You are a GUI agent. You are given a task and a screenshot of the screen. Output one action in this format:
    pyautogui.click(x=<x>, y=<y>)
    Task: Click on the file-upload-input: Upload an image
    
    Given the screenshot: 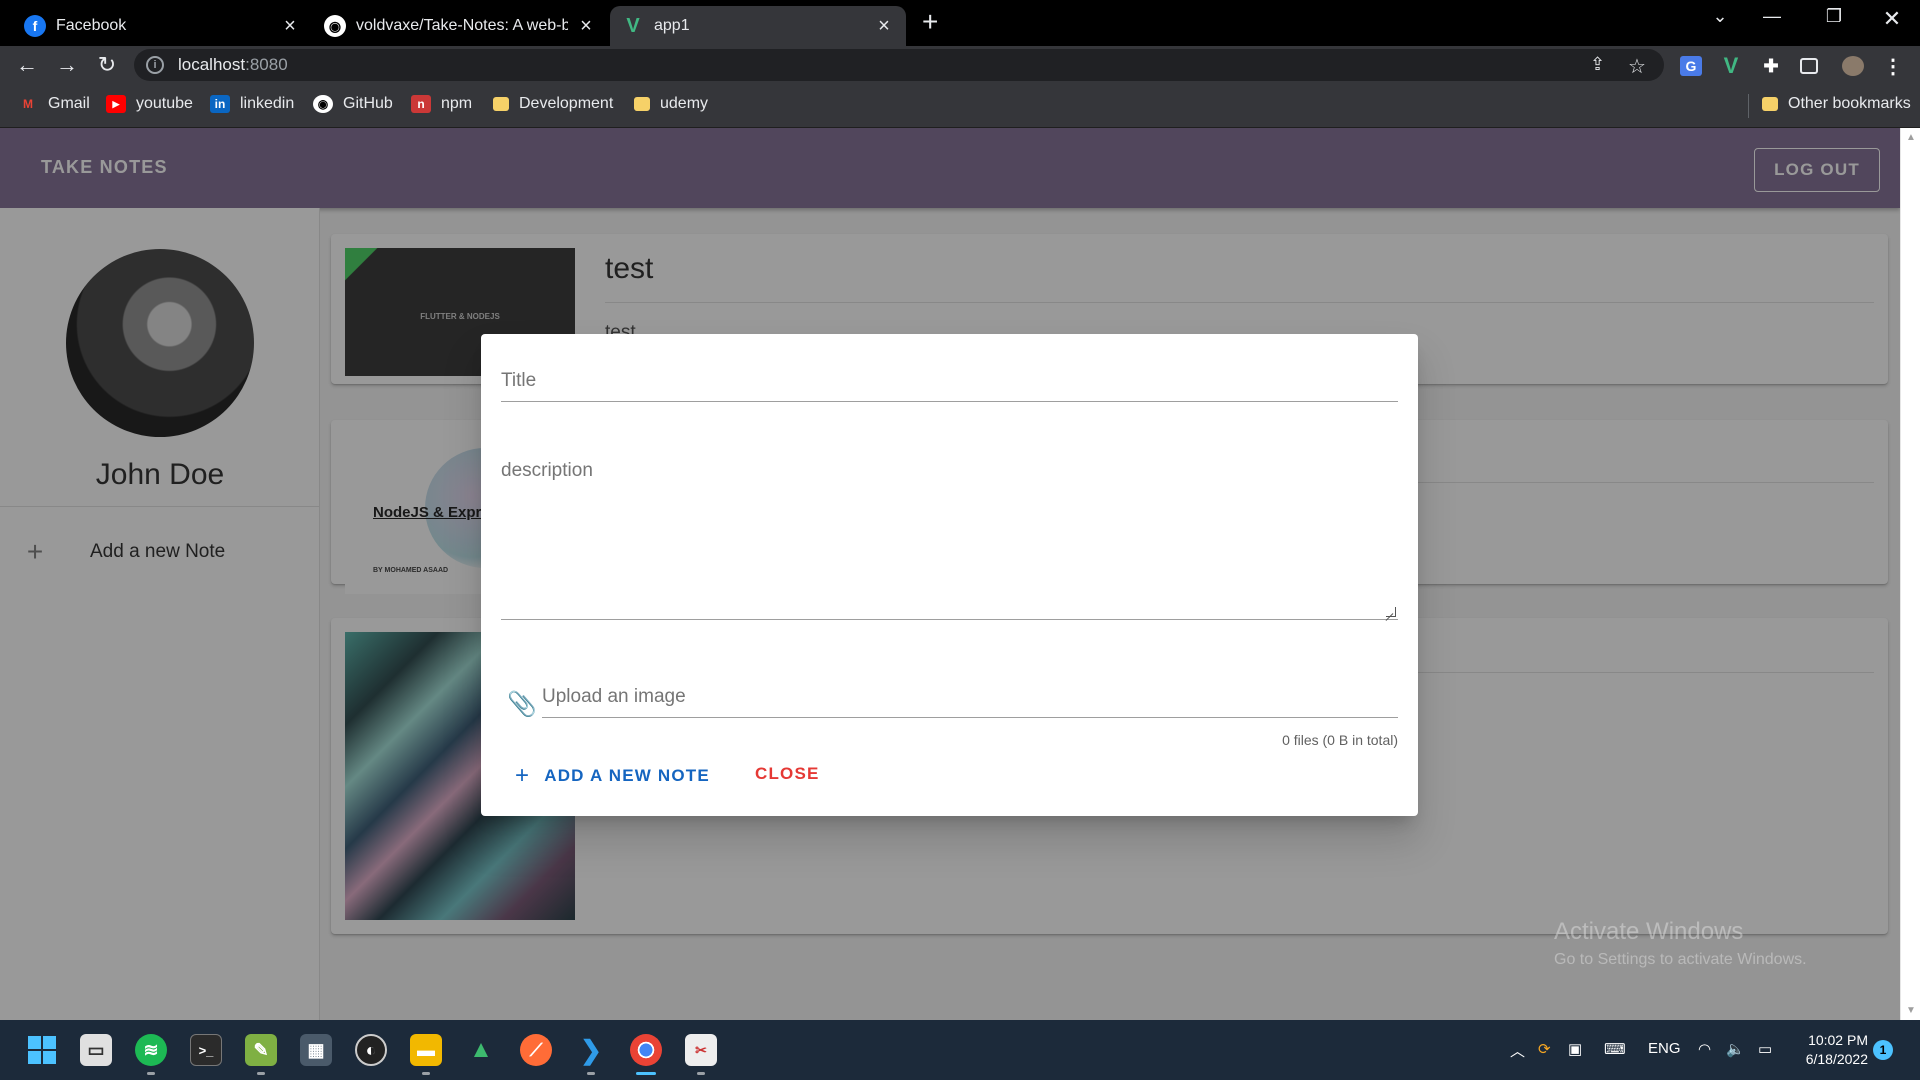 What is the action you would take?
    pyautogui.click(x=970, y=698)
    